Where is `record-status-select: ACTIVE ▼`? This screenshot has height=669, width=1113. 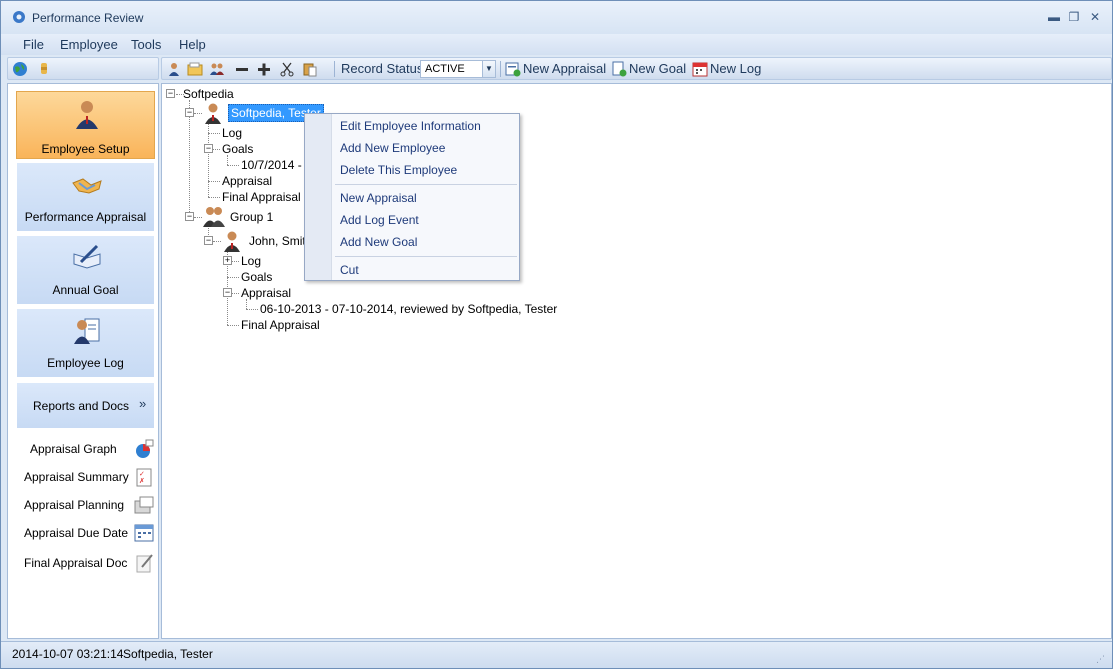 record-status-select: ACTIVE ▼ is located at coordinates (458, 69).